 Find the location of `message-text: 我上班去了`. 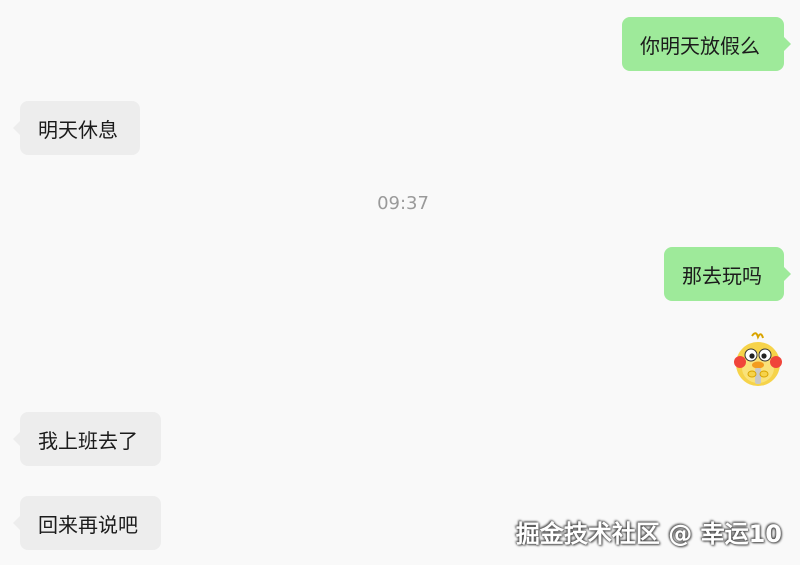

message-text: 我上班去了 is located at coordinates (88, 440).